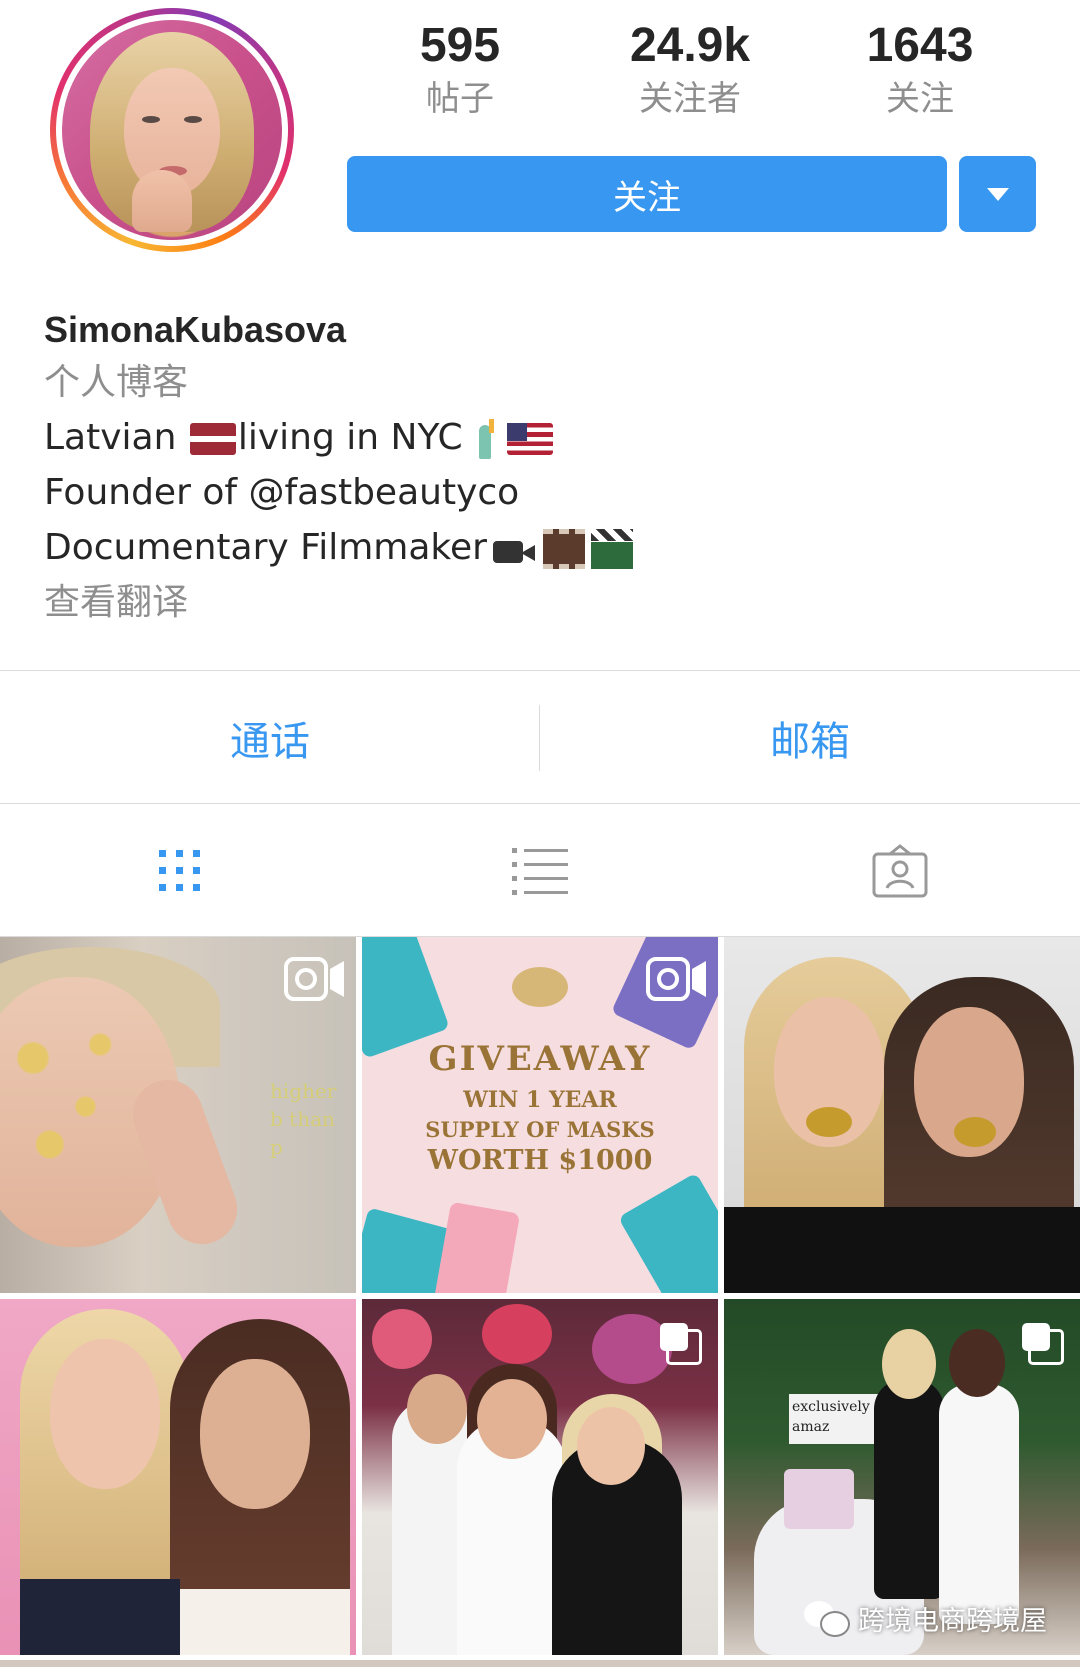  I want to click on wechat-icon, so click(827, 1619).